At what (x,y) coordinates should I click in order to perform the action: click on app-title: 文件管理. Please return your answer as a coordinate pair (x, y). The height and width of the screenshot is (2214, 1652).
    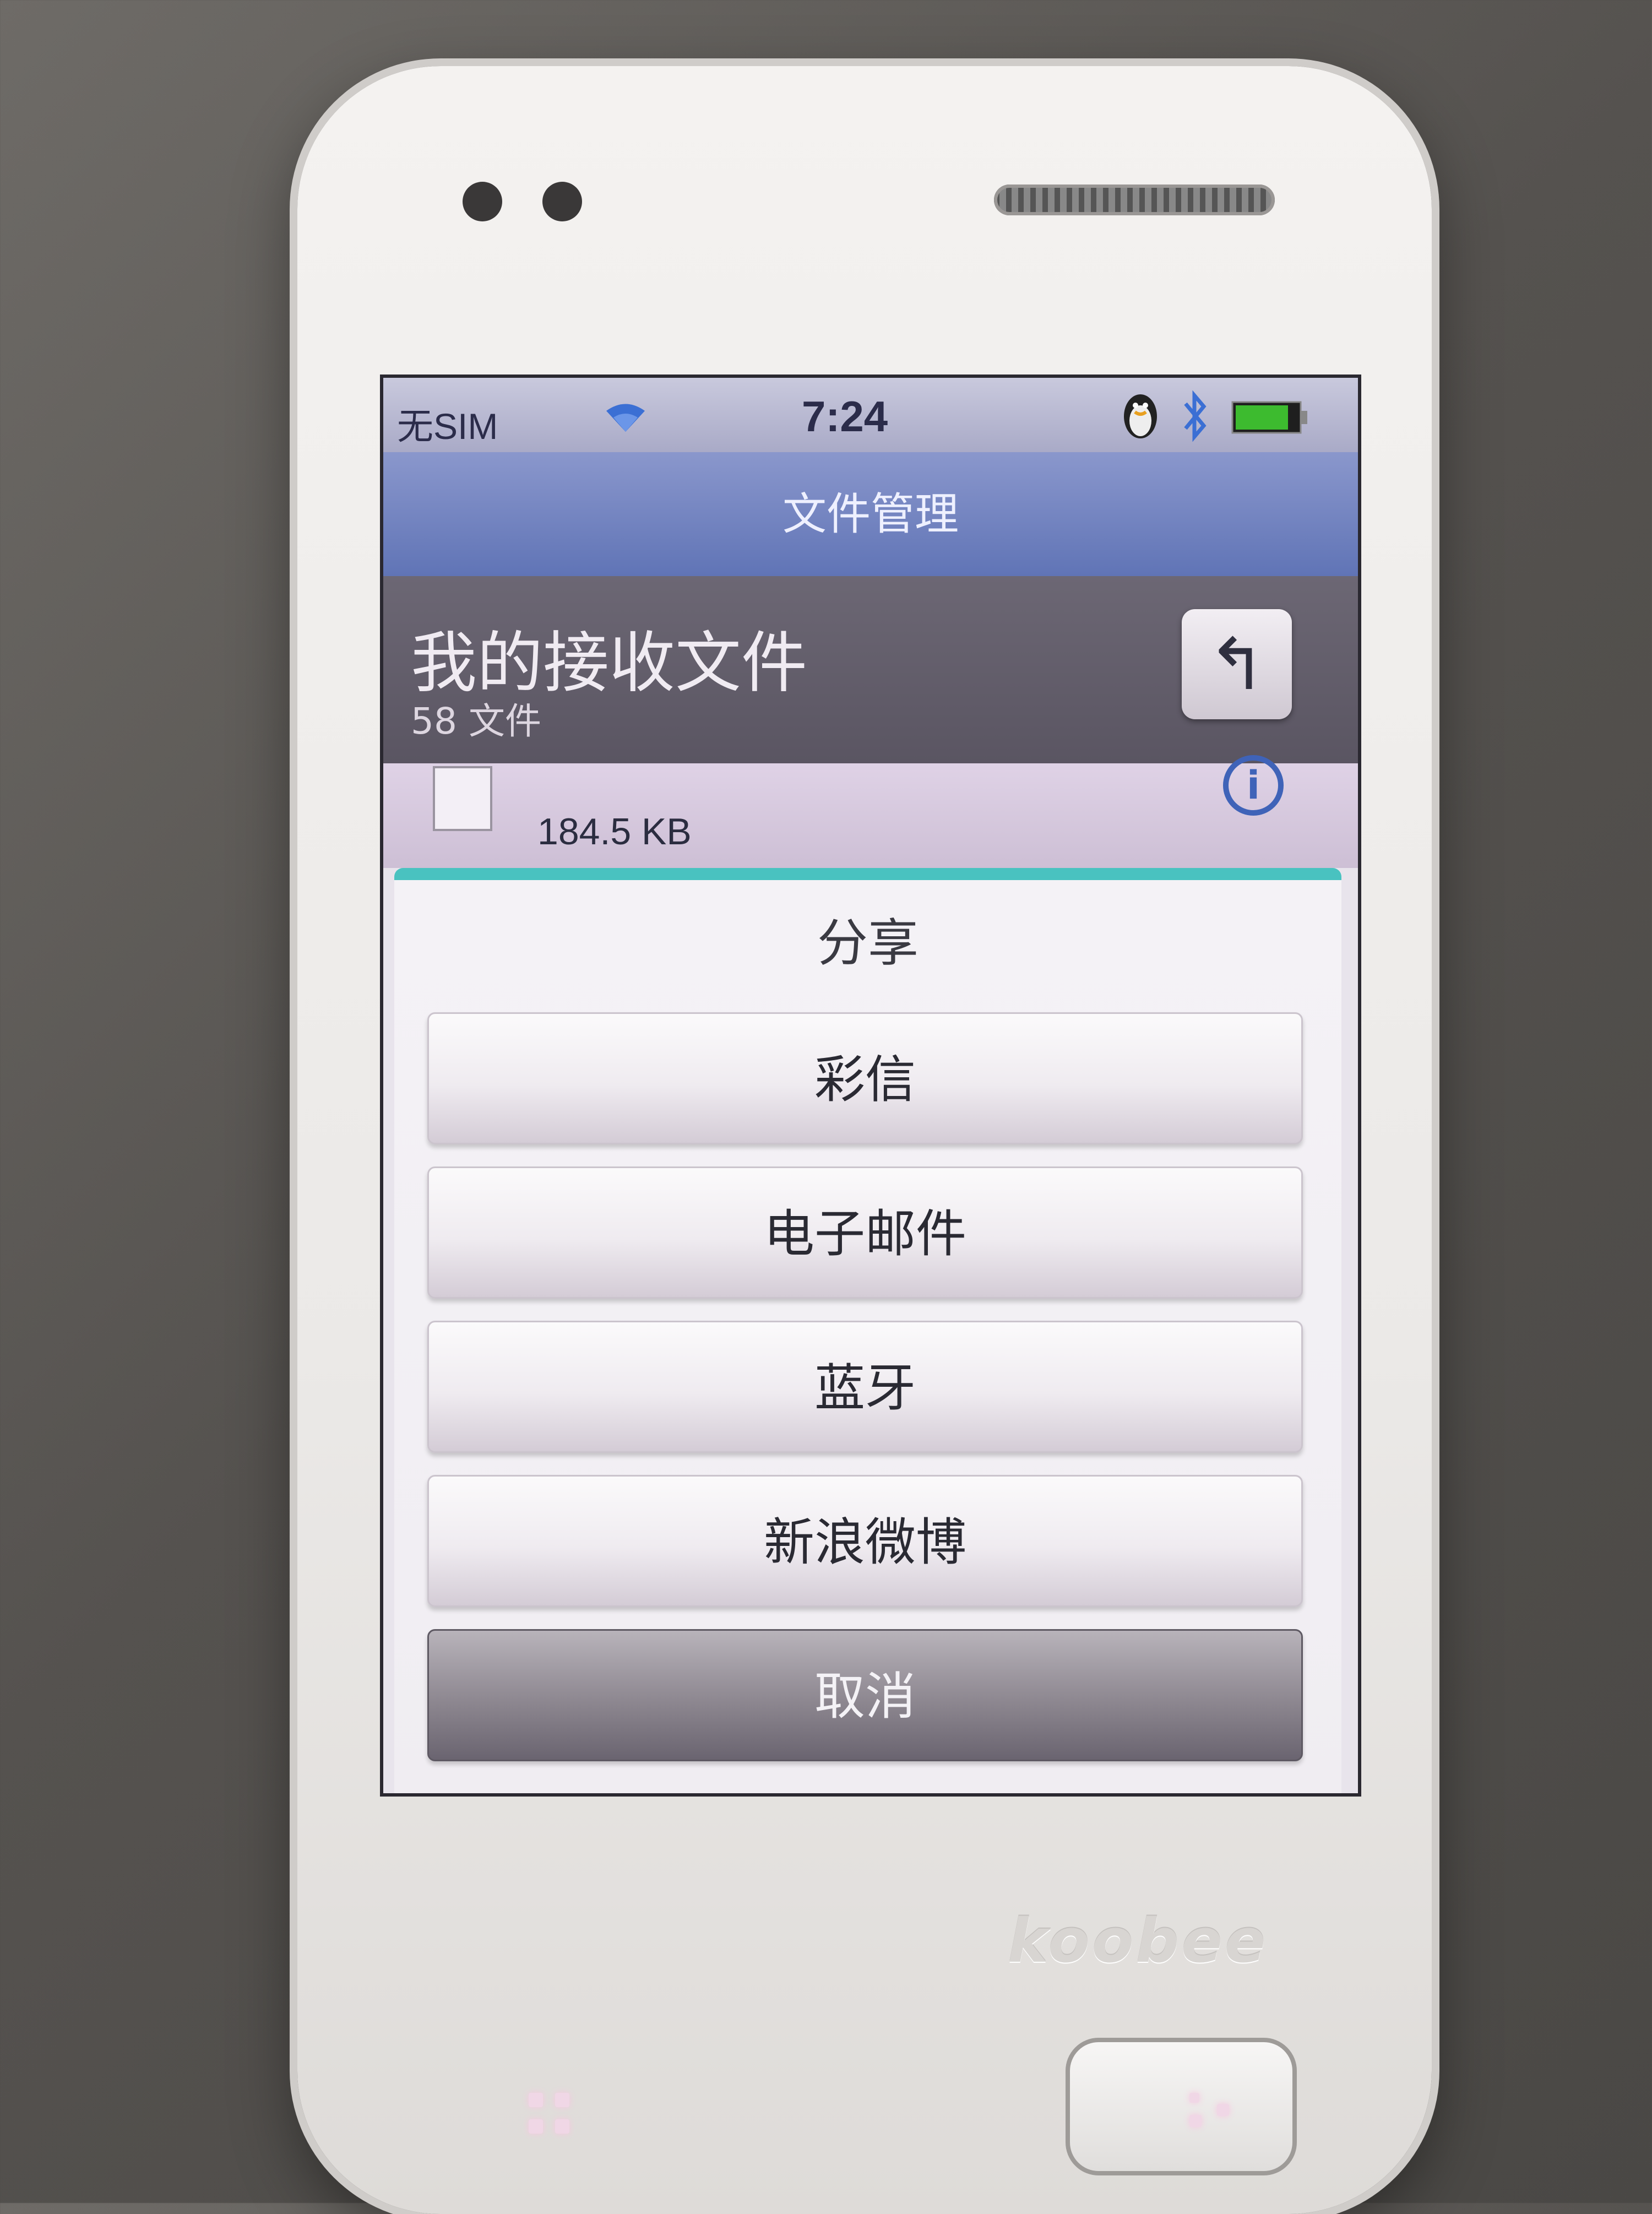
    Looking at the image, I should click on (870, 514).